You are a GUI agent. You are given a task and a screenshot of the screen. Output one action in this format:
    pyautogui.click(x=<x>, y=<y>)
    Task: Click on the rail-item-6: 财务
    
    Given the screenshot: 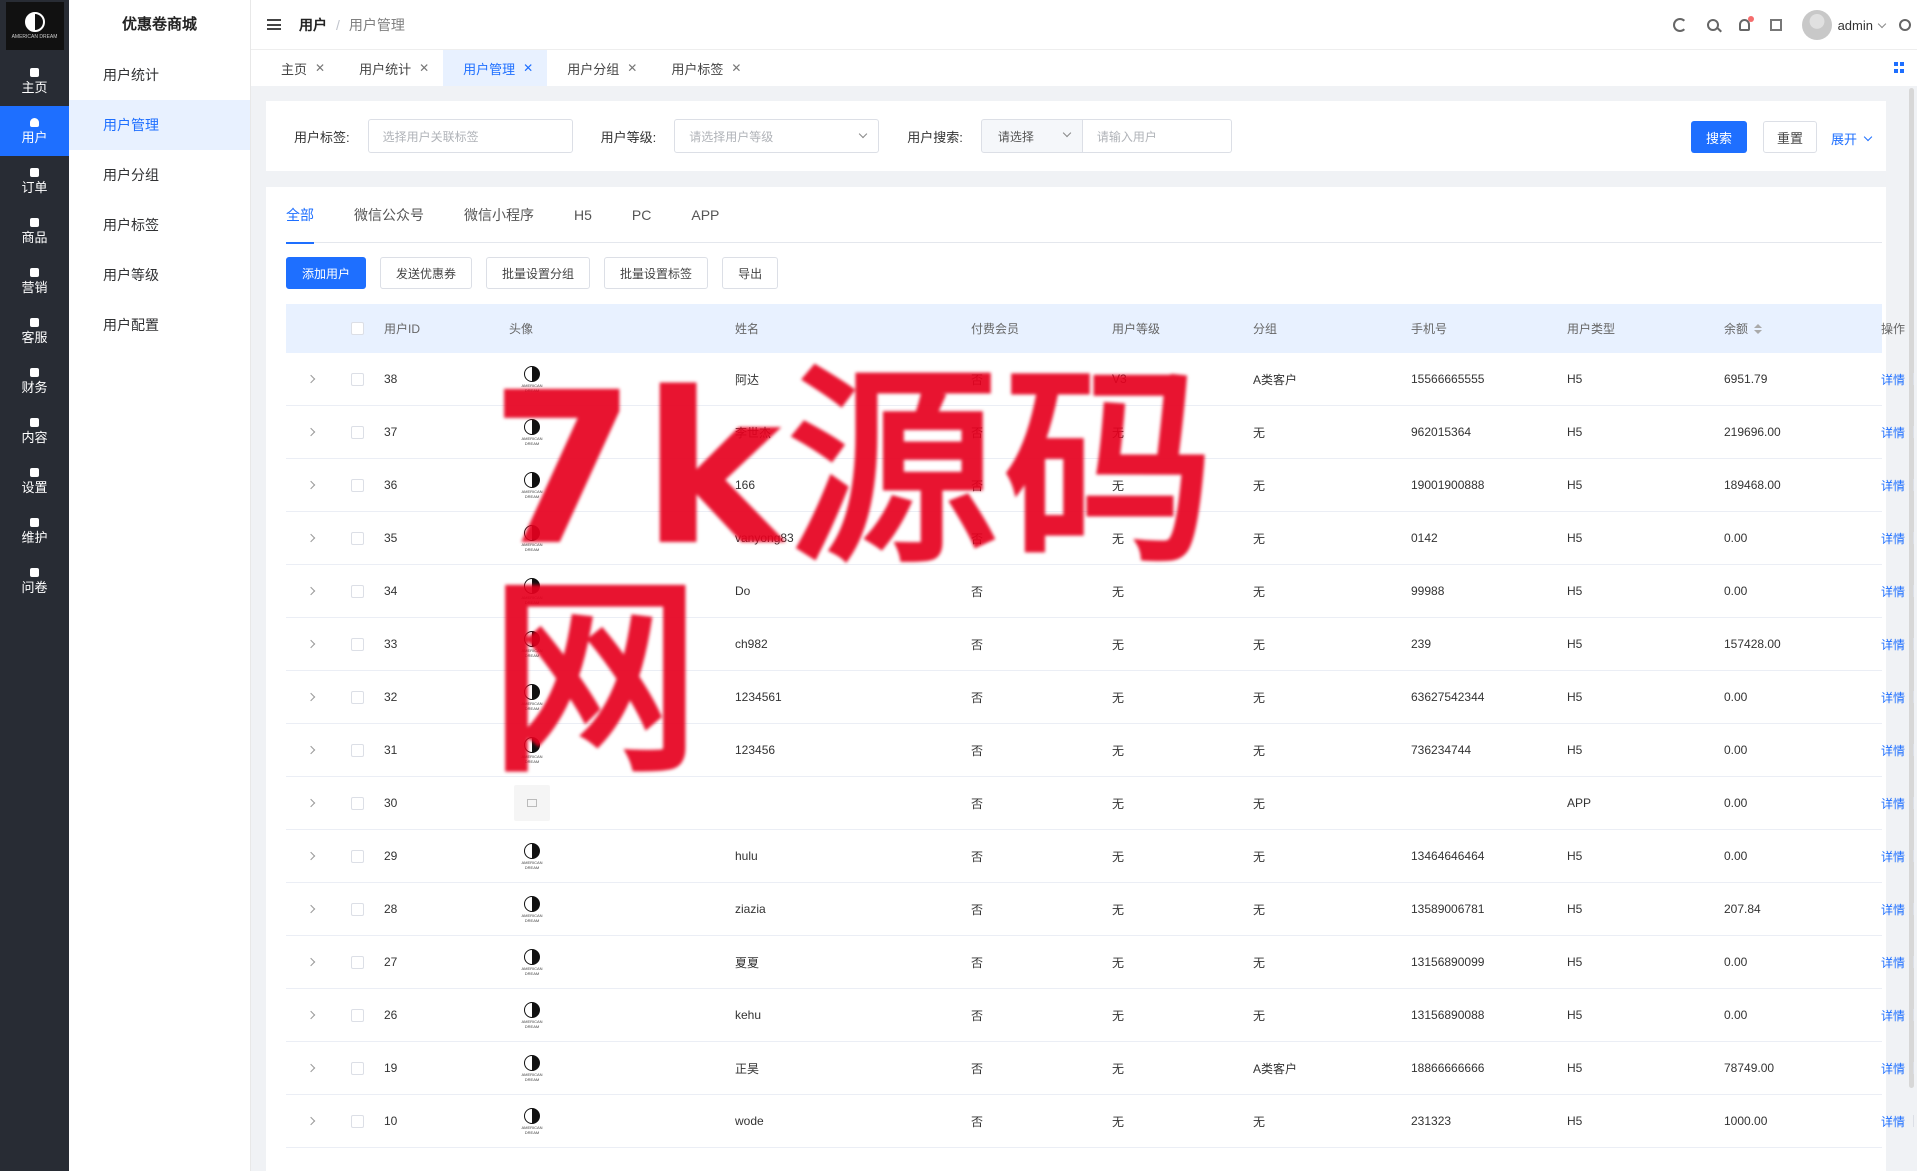 What is the action you would take?
    pyautogui.click(x=34, y=381)
    